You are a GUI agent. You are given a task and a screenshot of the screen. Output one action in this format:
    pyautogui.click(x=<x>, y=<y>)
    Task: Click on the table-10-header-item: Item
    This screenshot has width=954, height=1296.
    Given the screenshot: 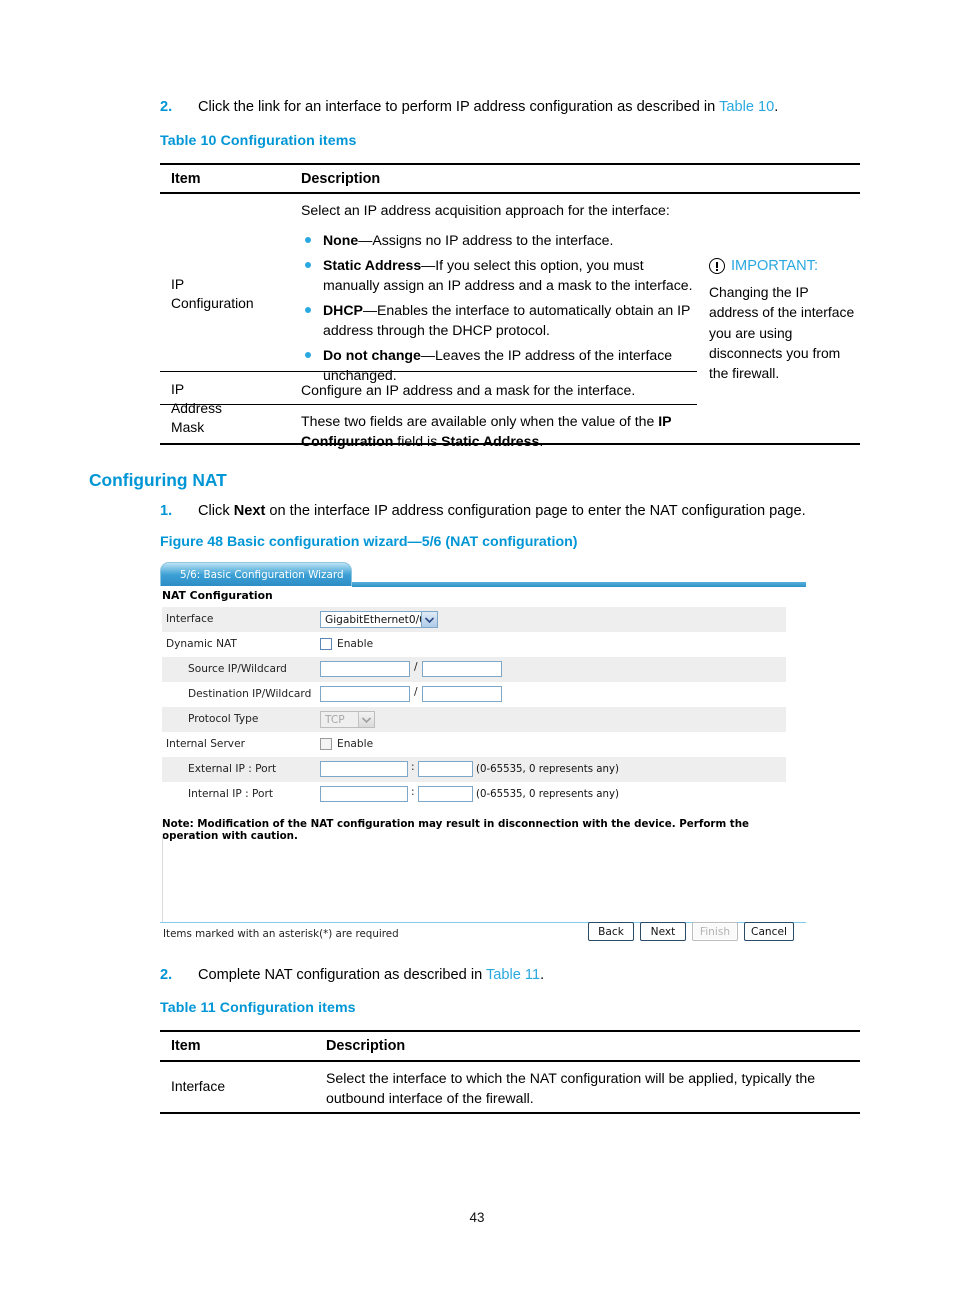 What is the action you would take?
    pyautogui.click(x=186, y=179)
    